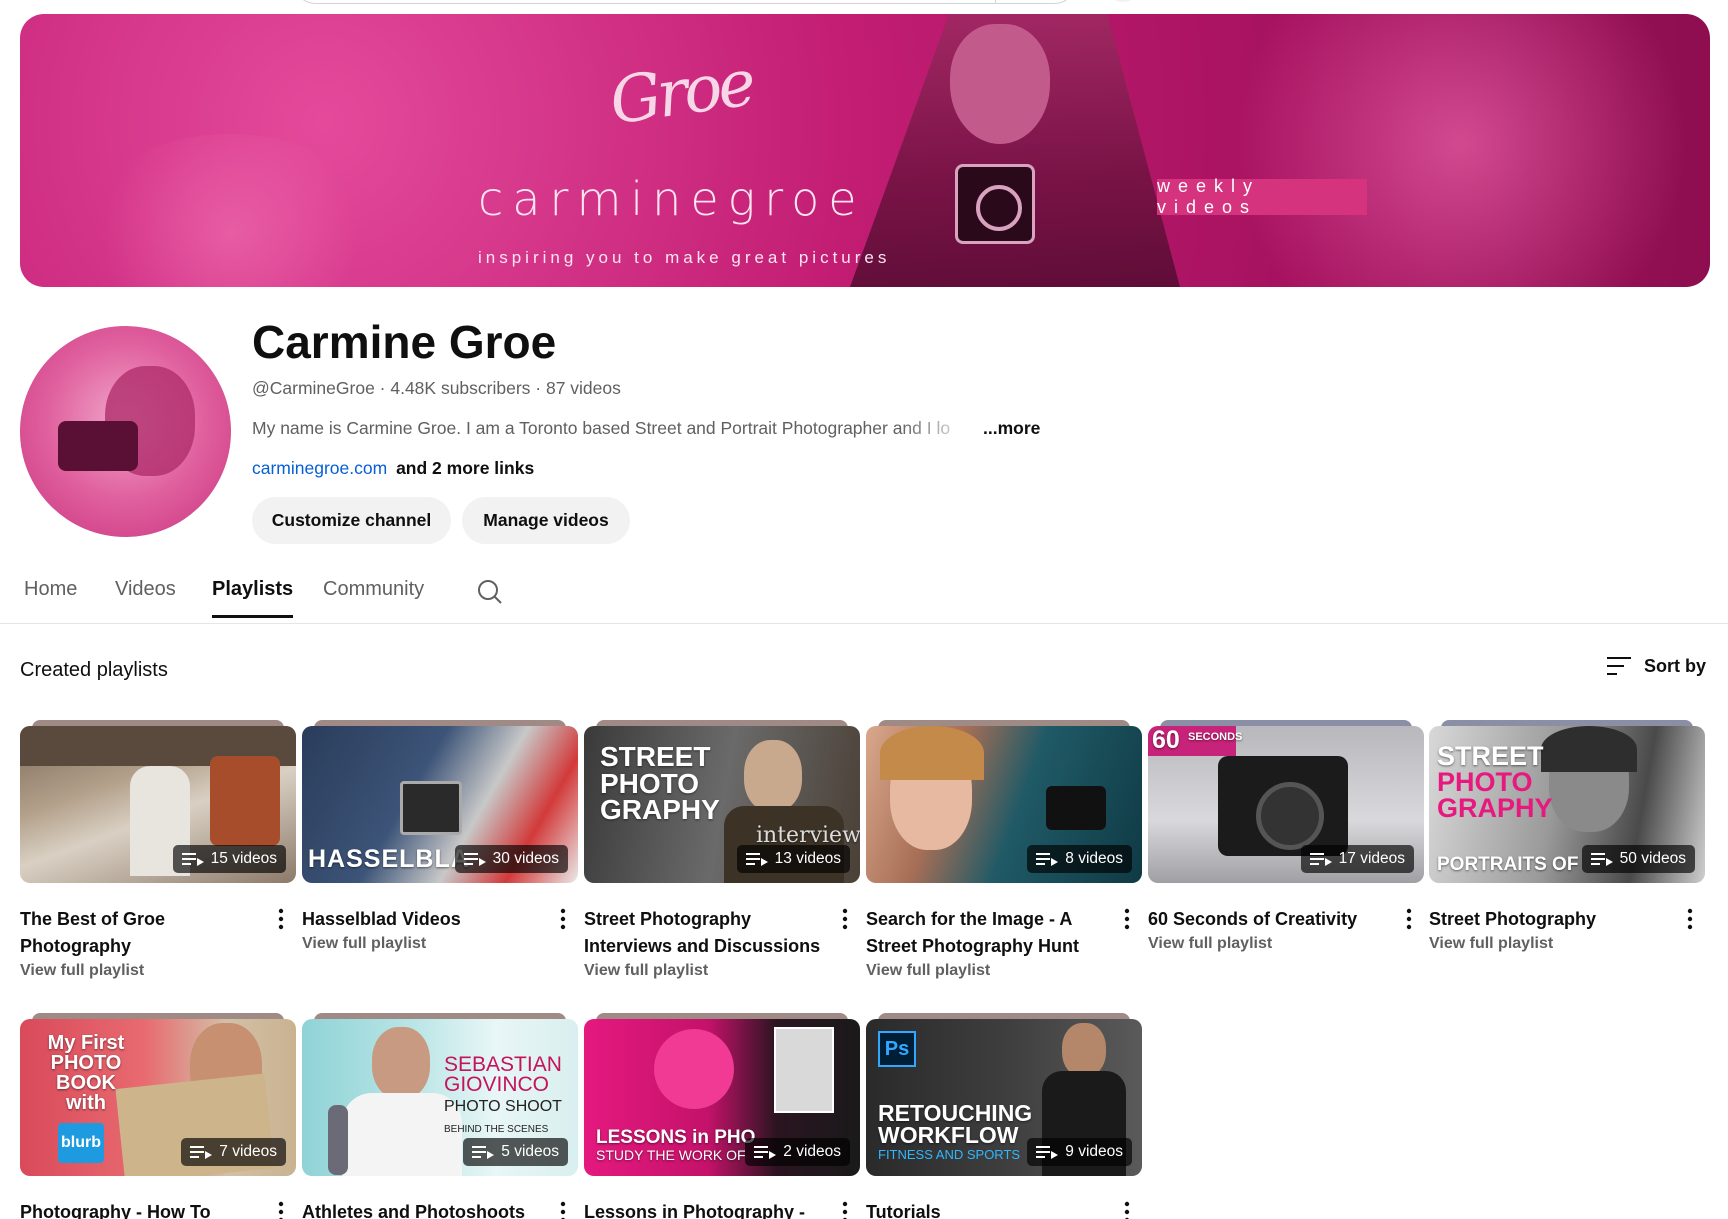  I want to click on channel-avatar, so click(125, 431).